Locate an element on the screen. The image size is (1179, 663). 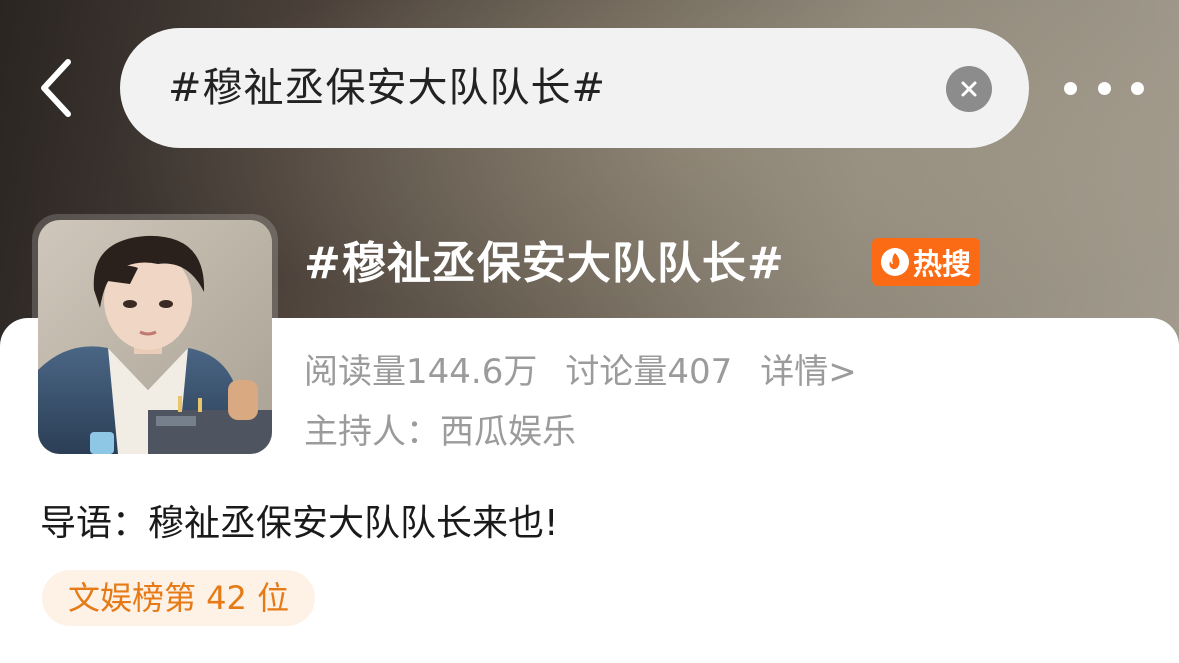
lead-label: 导语： is located at coordinates (94, 523).